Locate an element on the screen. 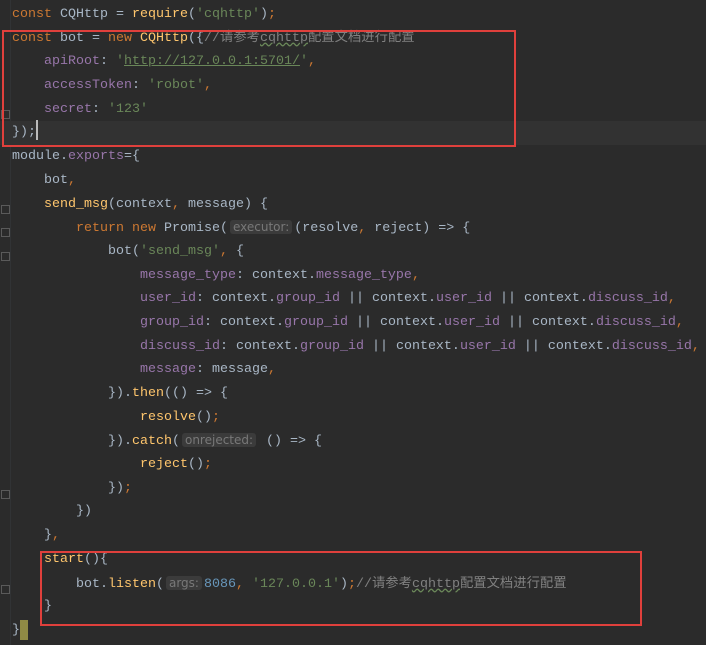  code-token: start is located at coordinates (64, 559).